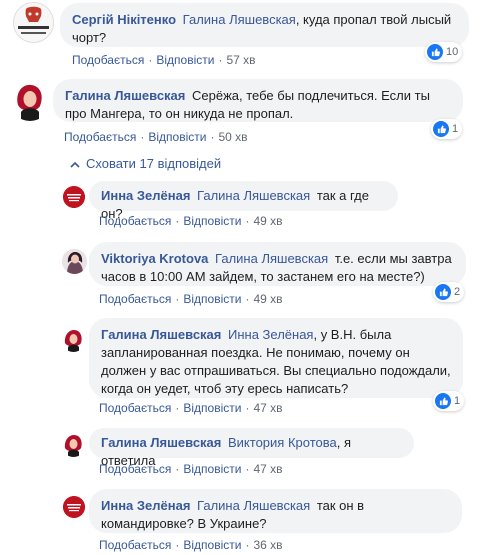  I want to click on comment-mention: Галина Ляшевская, so click(239, 19).